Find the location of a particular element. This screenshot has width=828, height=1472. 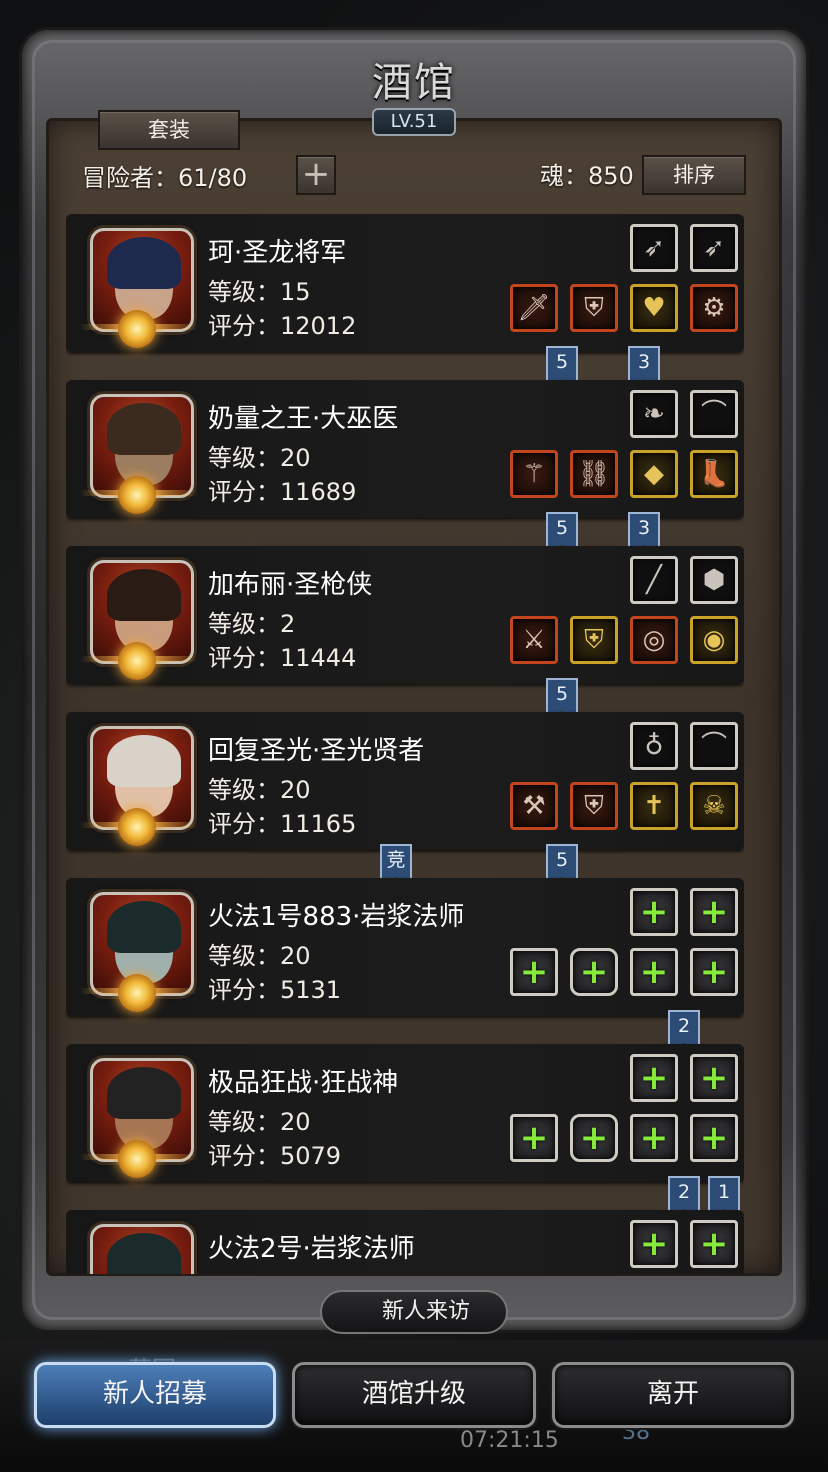

game-clock: 07:21:15 is located at coordinates (509, 1440).